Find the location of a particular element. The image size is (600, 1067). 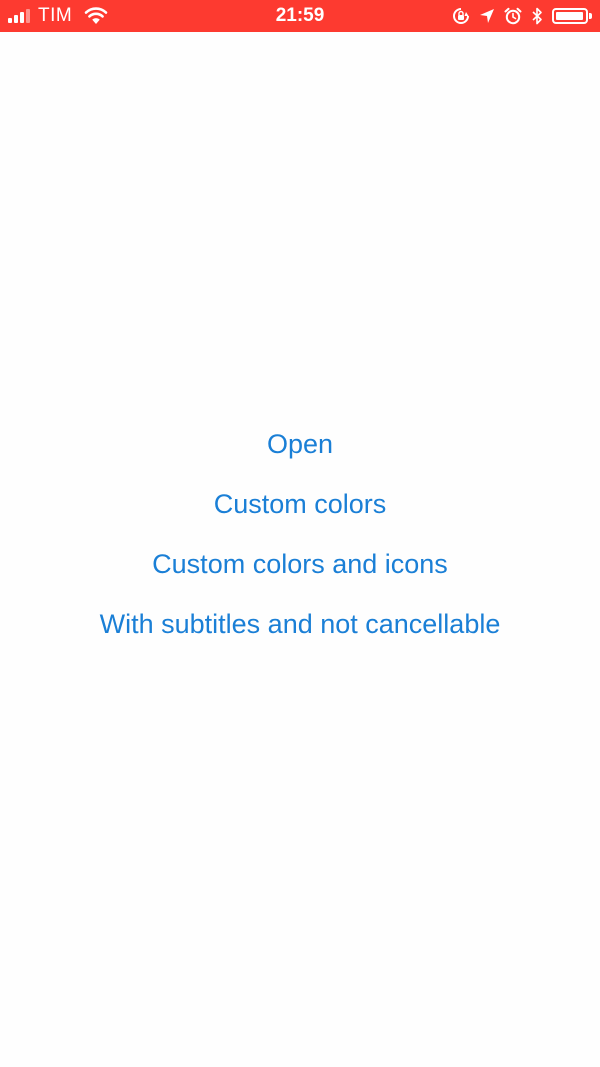

battery-indicator is located at coordinates (572, 16).